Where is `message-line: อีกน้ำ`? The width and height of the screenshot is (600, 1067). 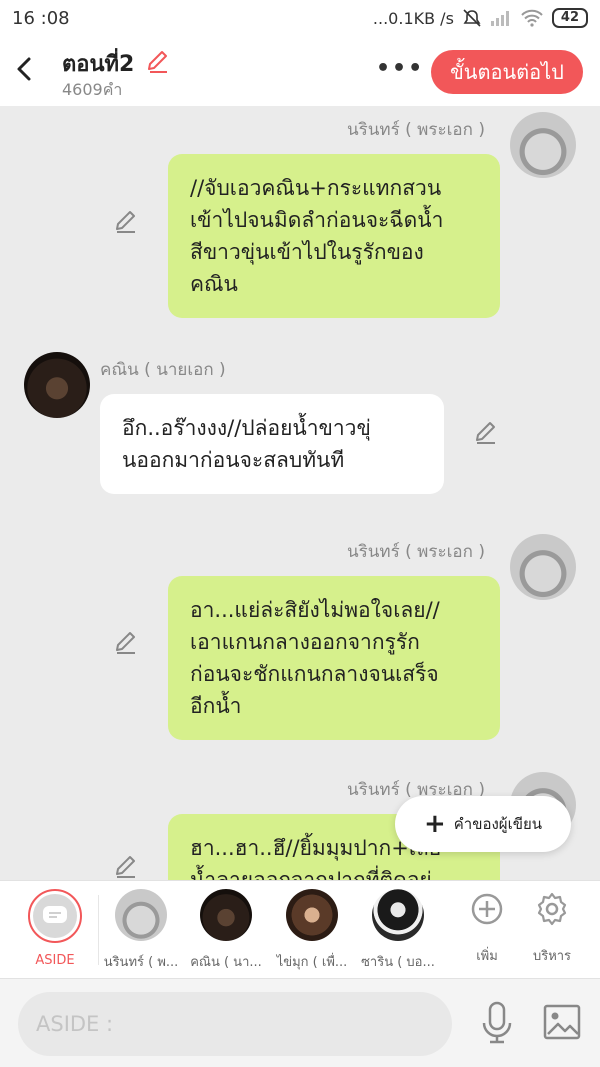
message-line: อีกน้ำ is located at coordinates (216, 706).